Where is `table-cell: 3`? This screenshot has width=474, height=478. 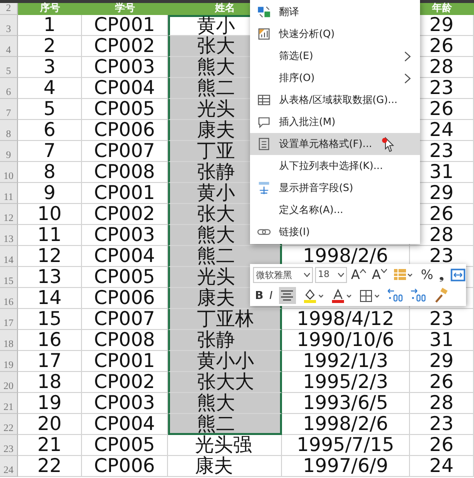 table-cell: 3 is located at coordinates (50, 67).